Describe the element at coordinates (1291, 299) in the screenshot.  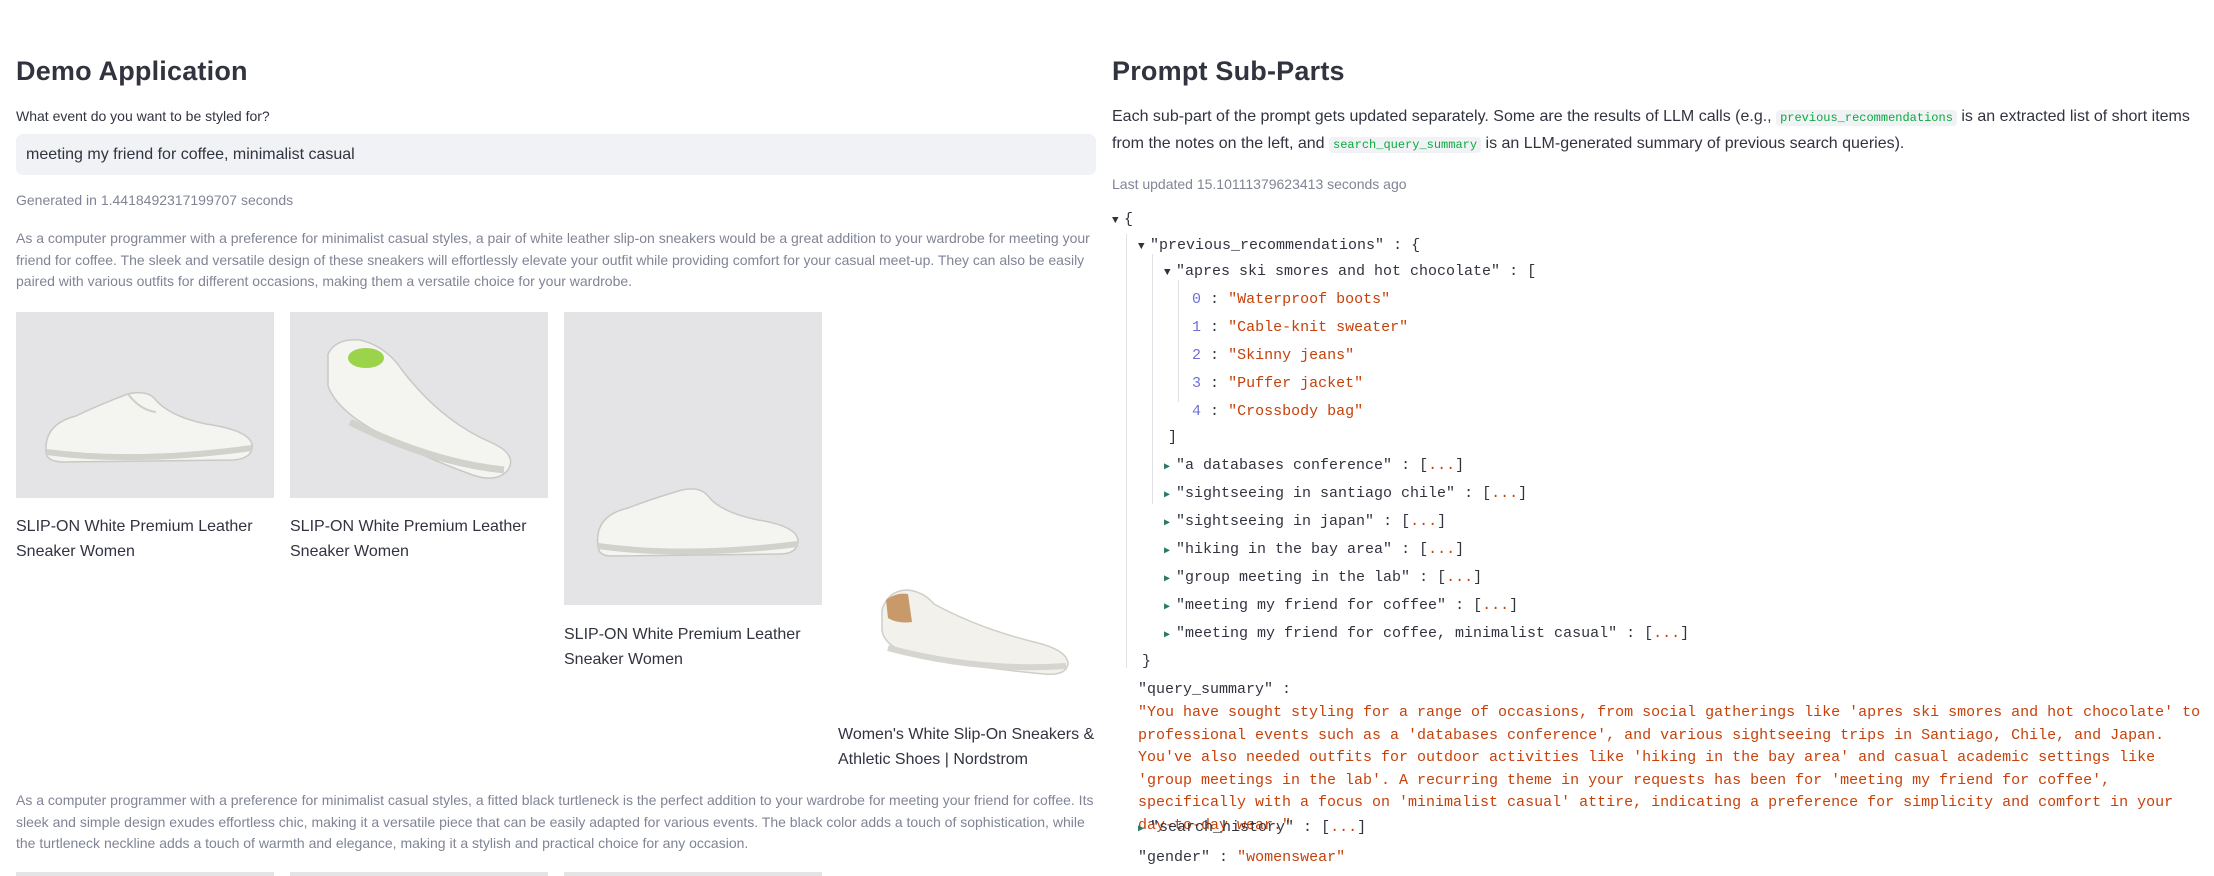
I see `json-array-item: 0 : "Waterproof boots"` at that location.